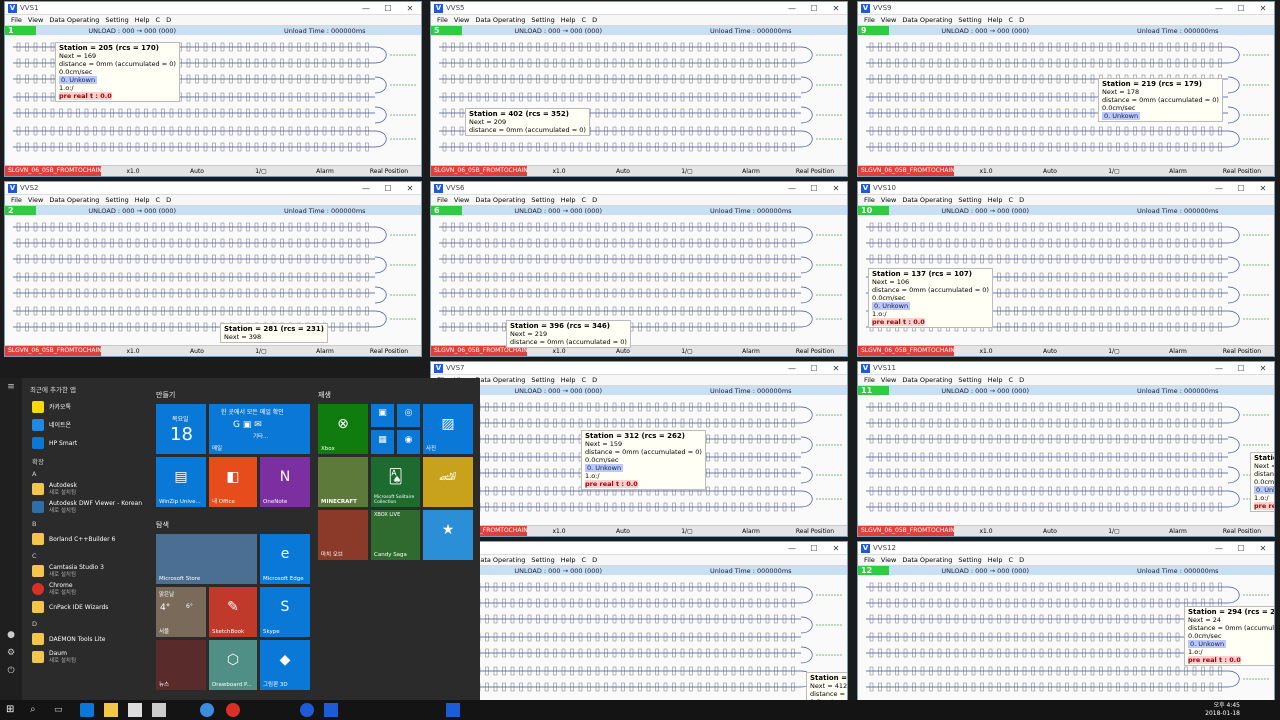  What do you see at coordinates (213, 188) in the screenshot?
I see `window-titlebar: V VVS2 — ☐ ✕` at bounding box center [213, 188].